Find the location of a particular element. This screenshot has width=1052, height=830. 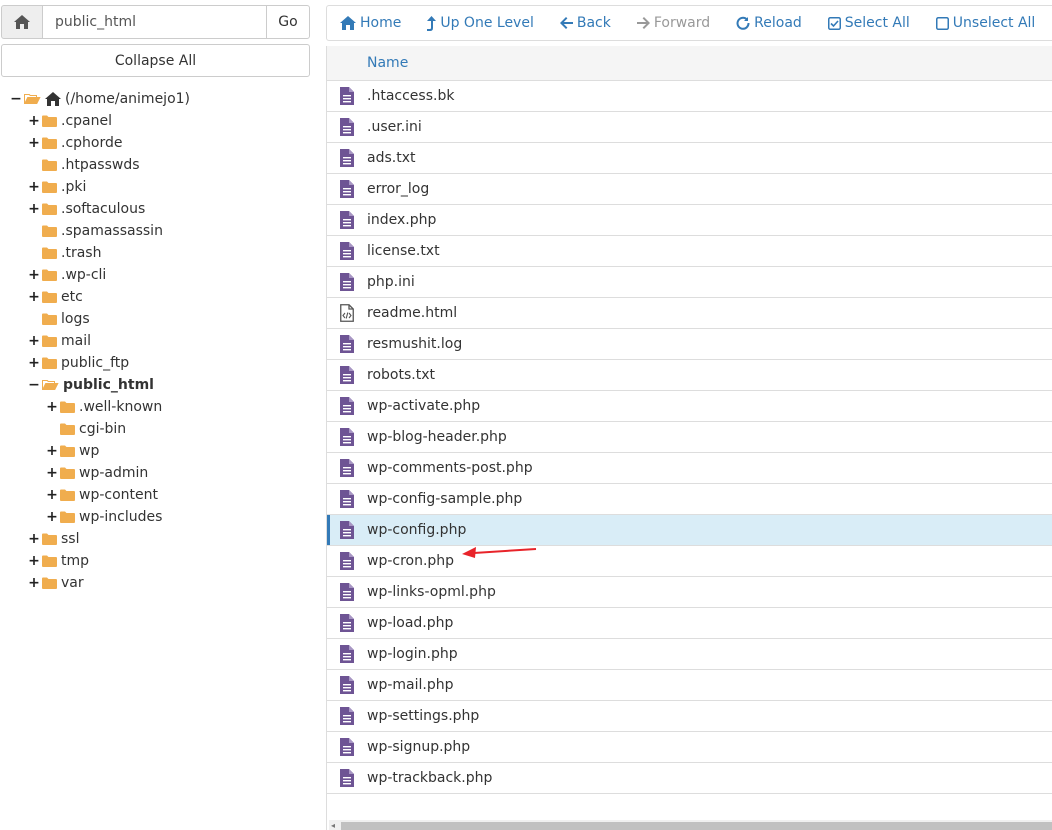

tree-item: .htpasswds is located at coordinates (160, 165).